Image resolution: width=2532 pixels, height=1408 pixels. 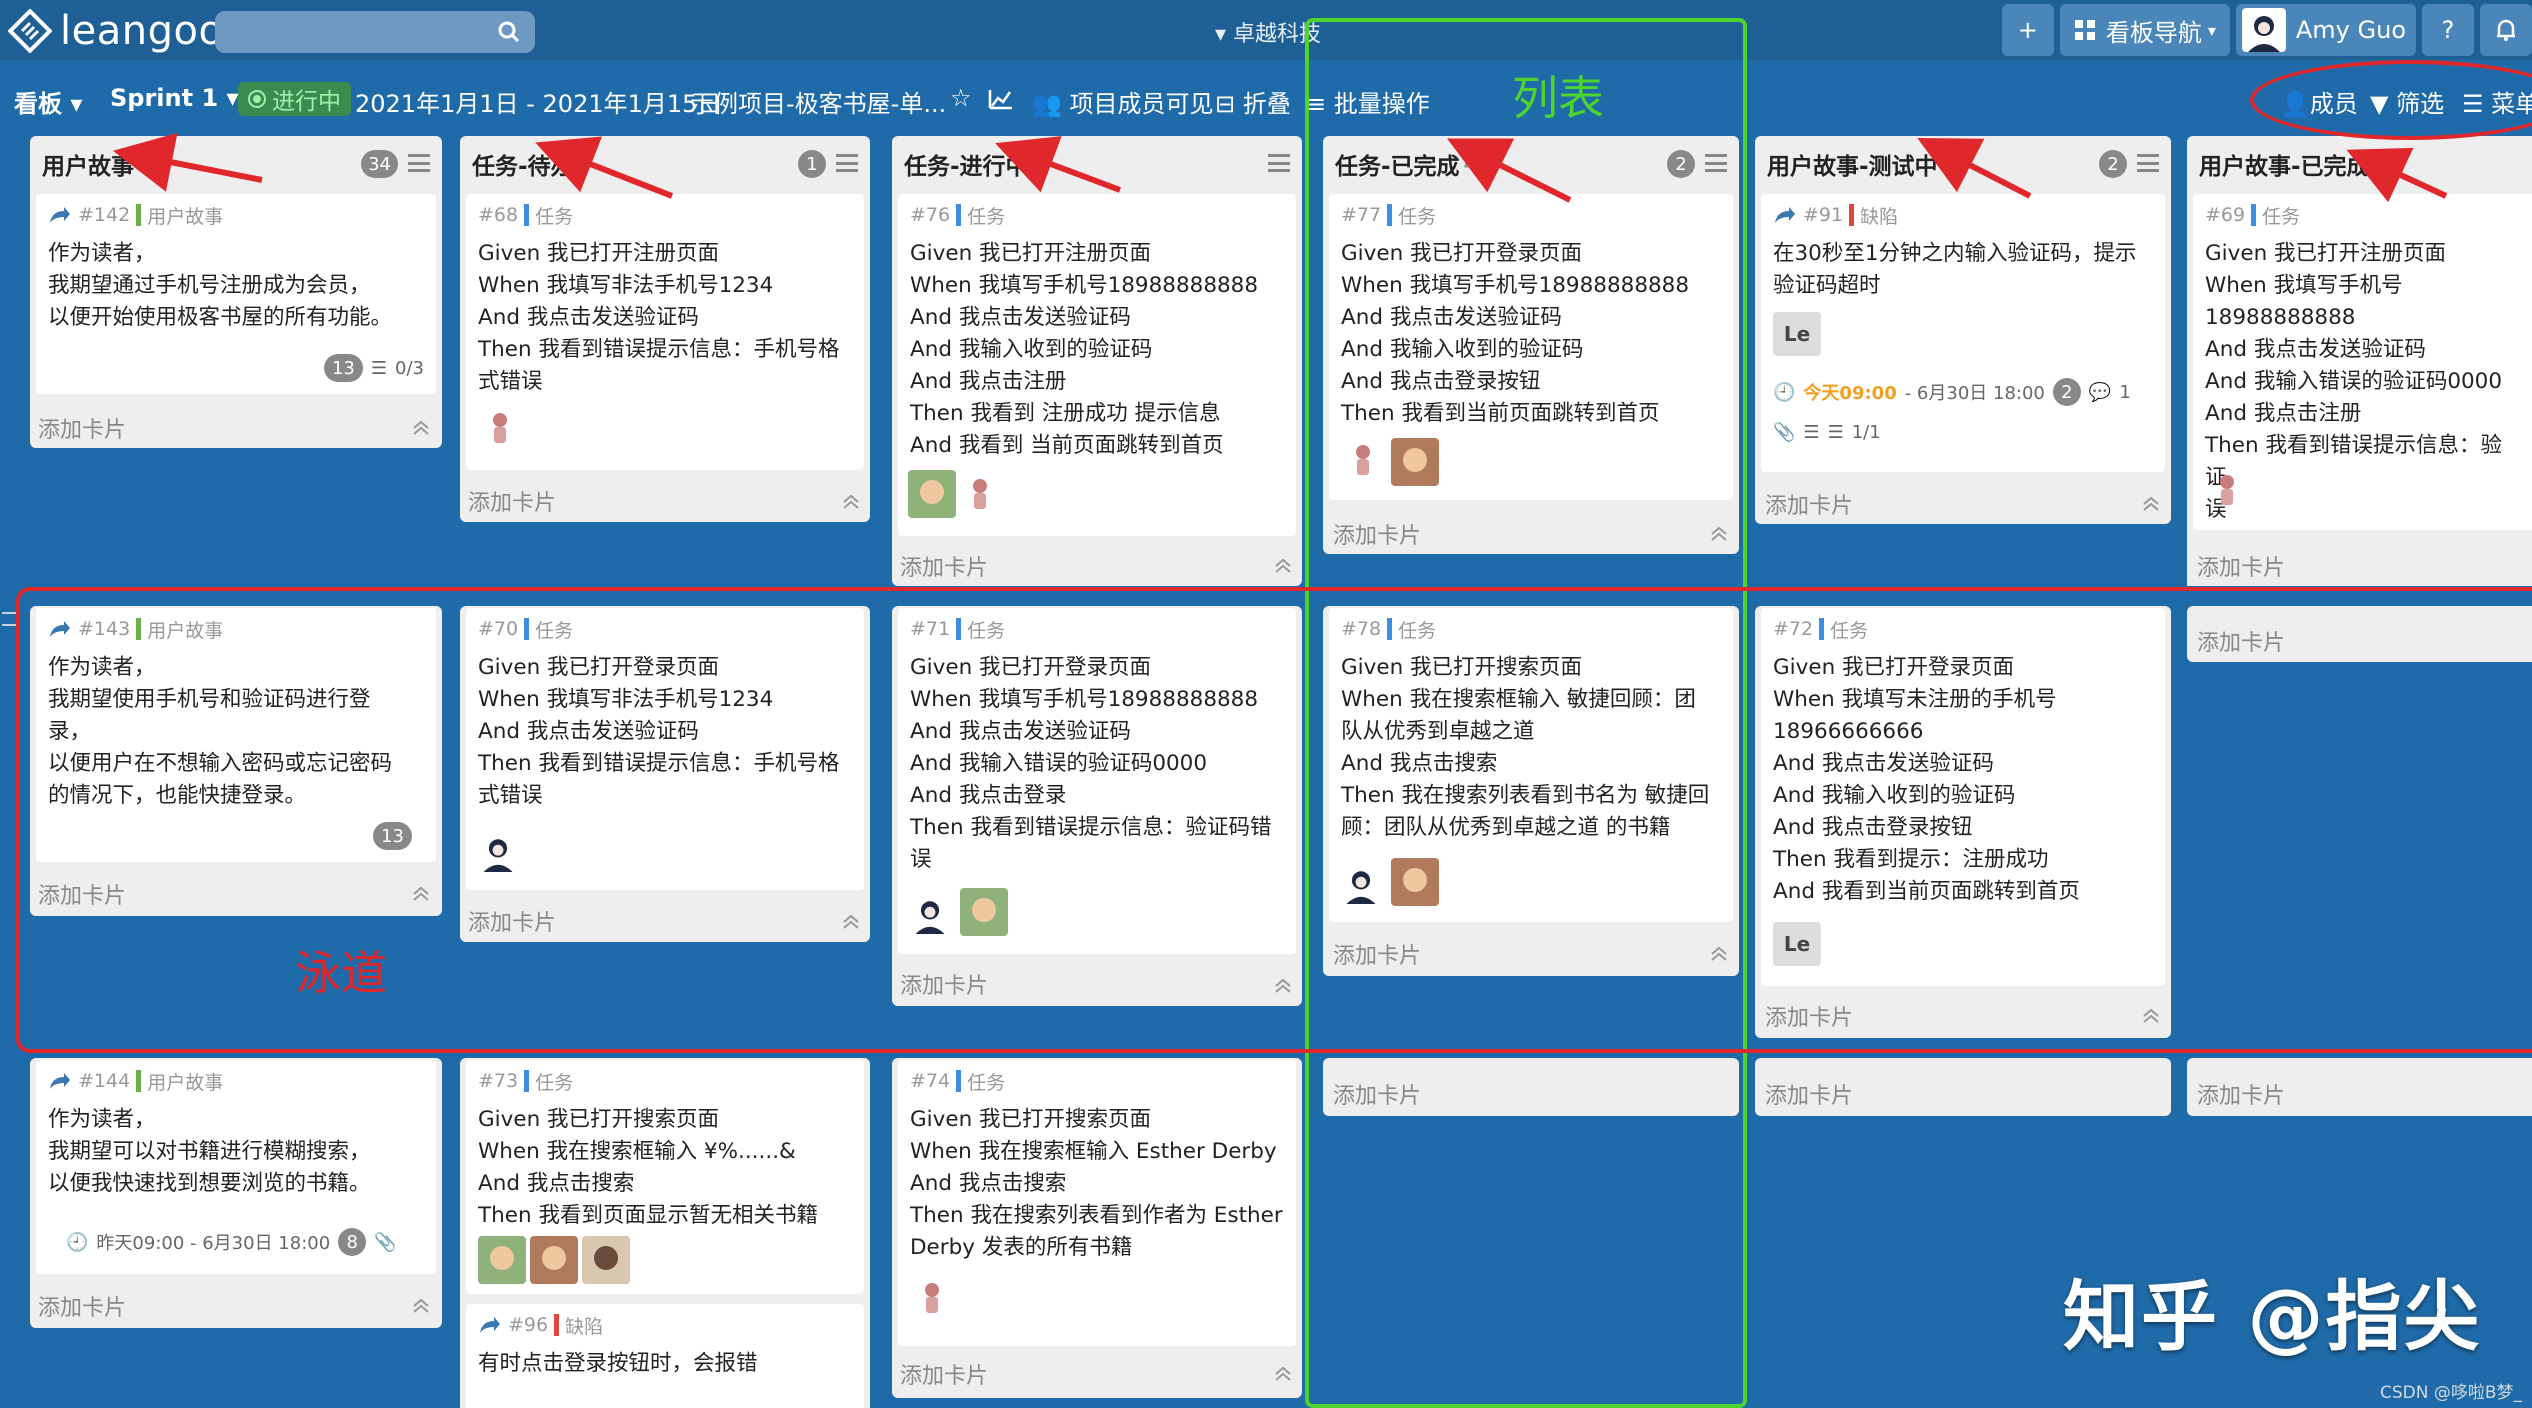 I want to click on checklist-progress: 0/3, so click(x=409, y=368).